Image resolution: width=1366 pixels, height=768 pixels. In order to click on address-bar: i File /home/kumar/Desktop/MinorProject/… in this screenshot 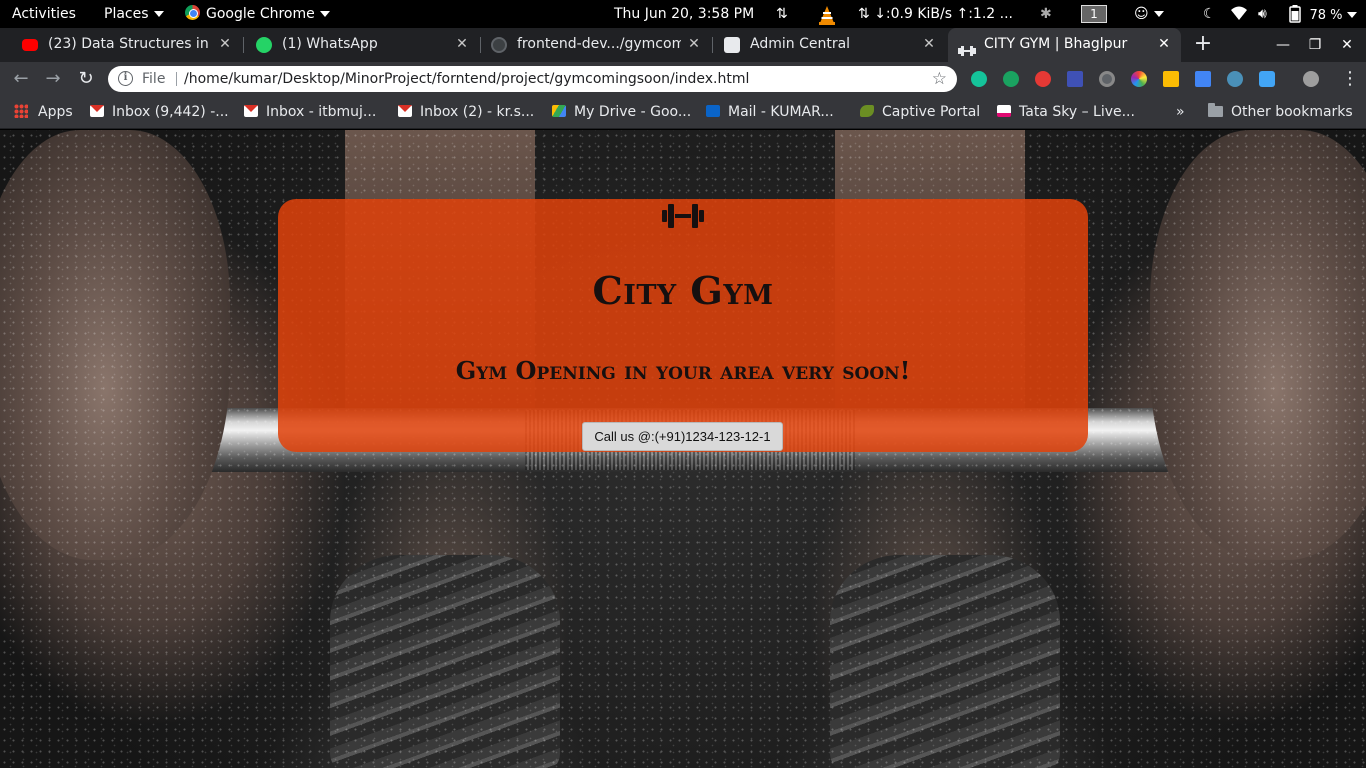, I will do `click(532, 79)`.